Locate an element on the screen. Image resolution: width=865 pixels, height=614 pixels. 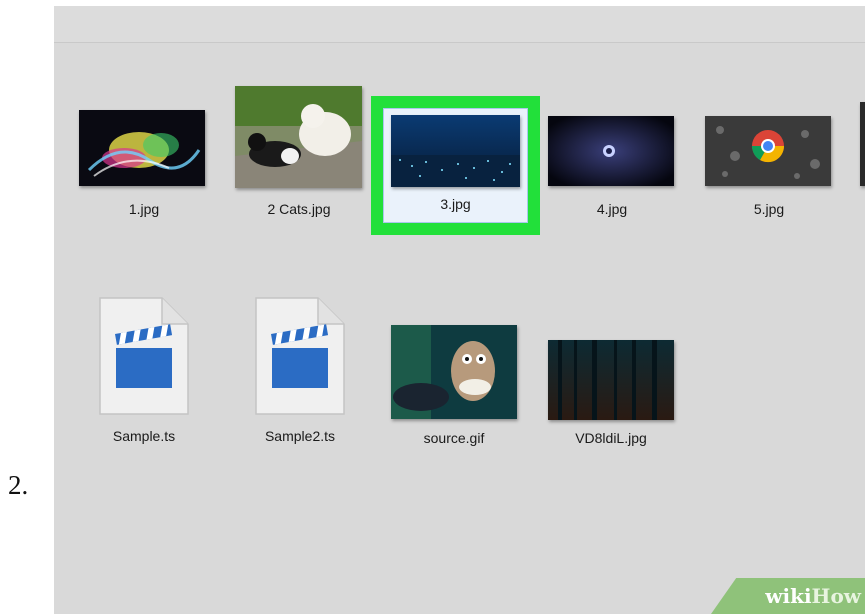
file-name-label: Sample.ts is located at coordinates (144, 436).